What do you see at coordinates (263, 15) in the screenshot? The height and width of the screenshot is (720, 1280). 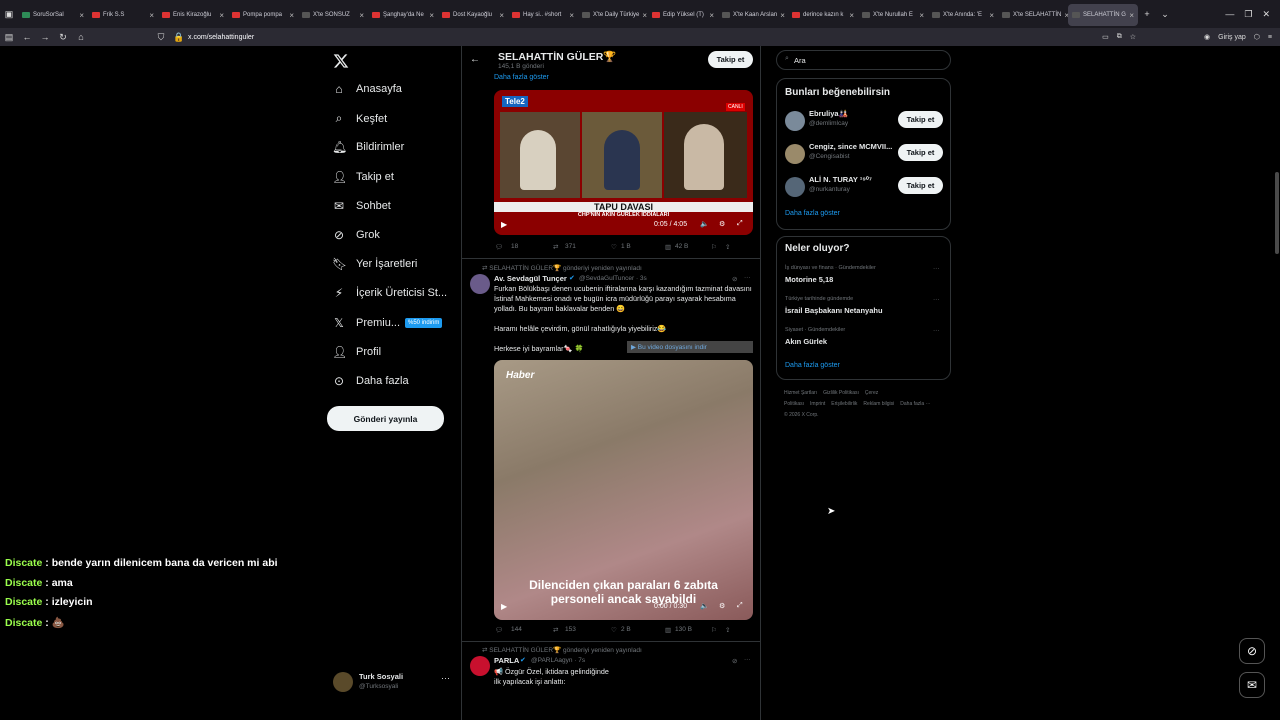 I see `browser-tab: Pompa pompa ×` at bounding box center [263, 15].